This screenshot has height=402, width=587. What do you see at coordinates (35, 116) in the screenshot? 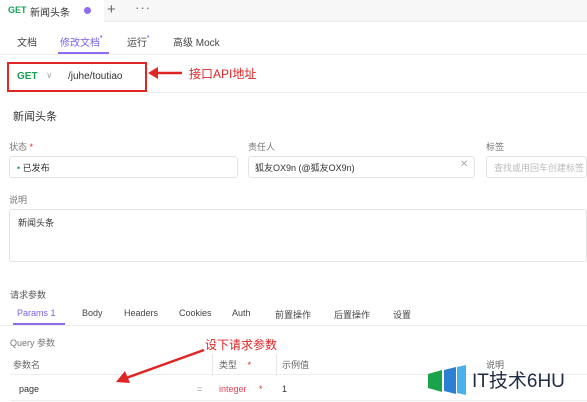
I see `api-name: 新闻头条` at bounding box center [35, 116].